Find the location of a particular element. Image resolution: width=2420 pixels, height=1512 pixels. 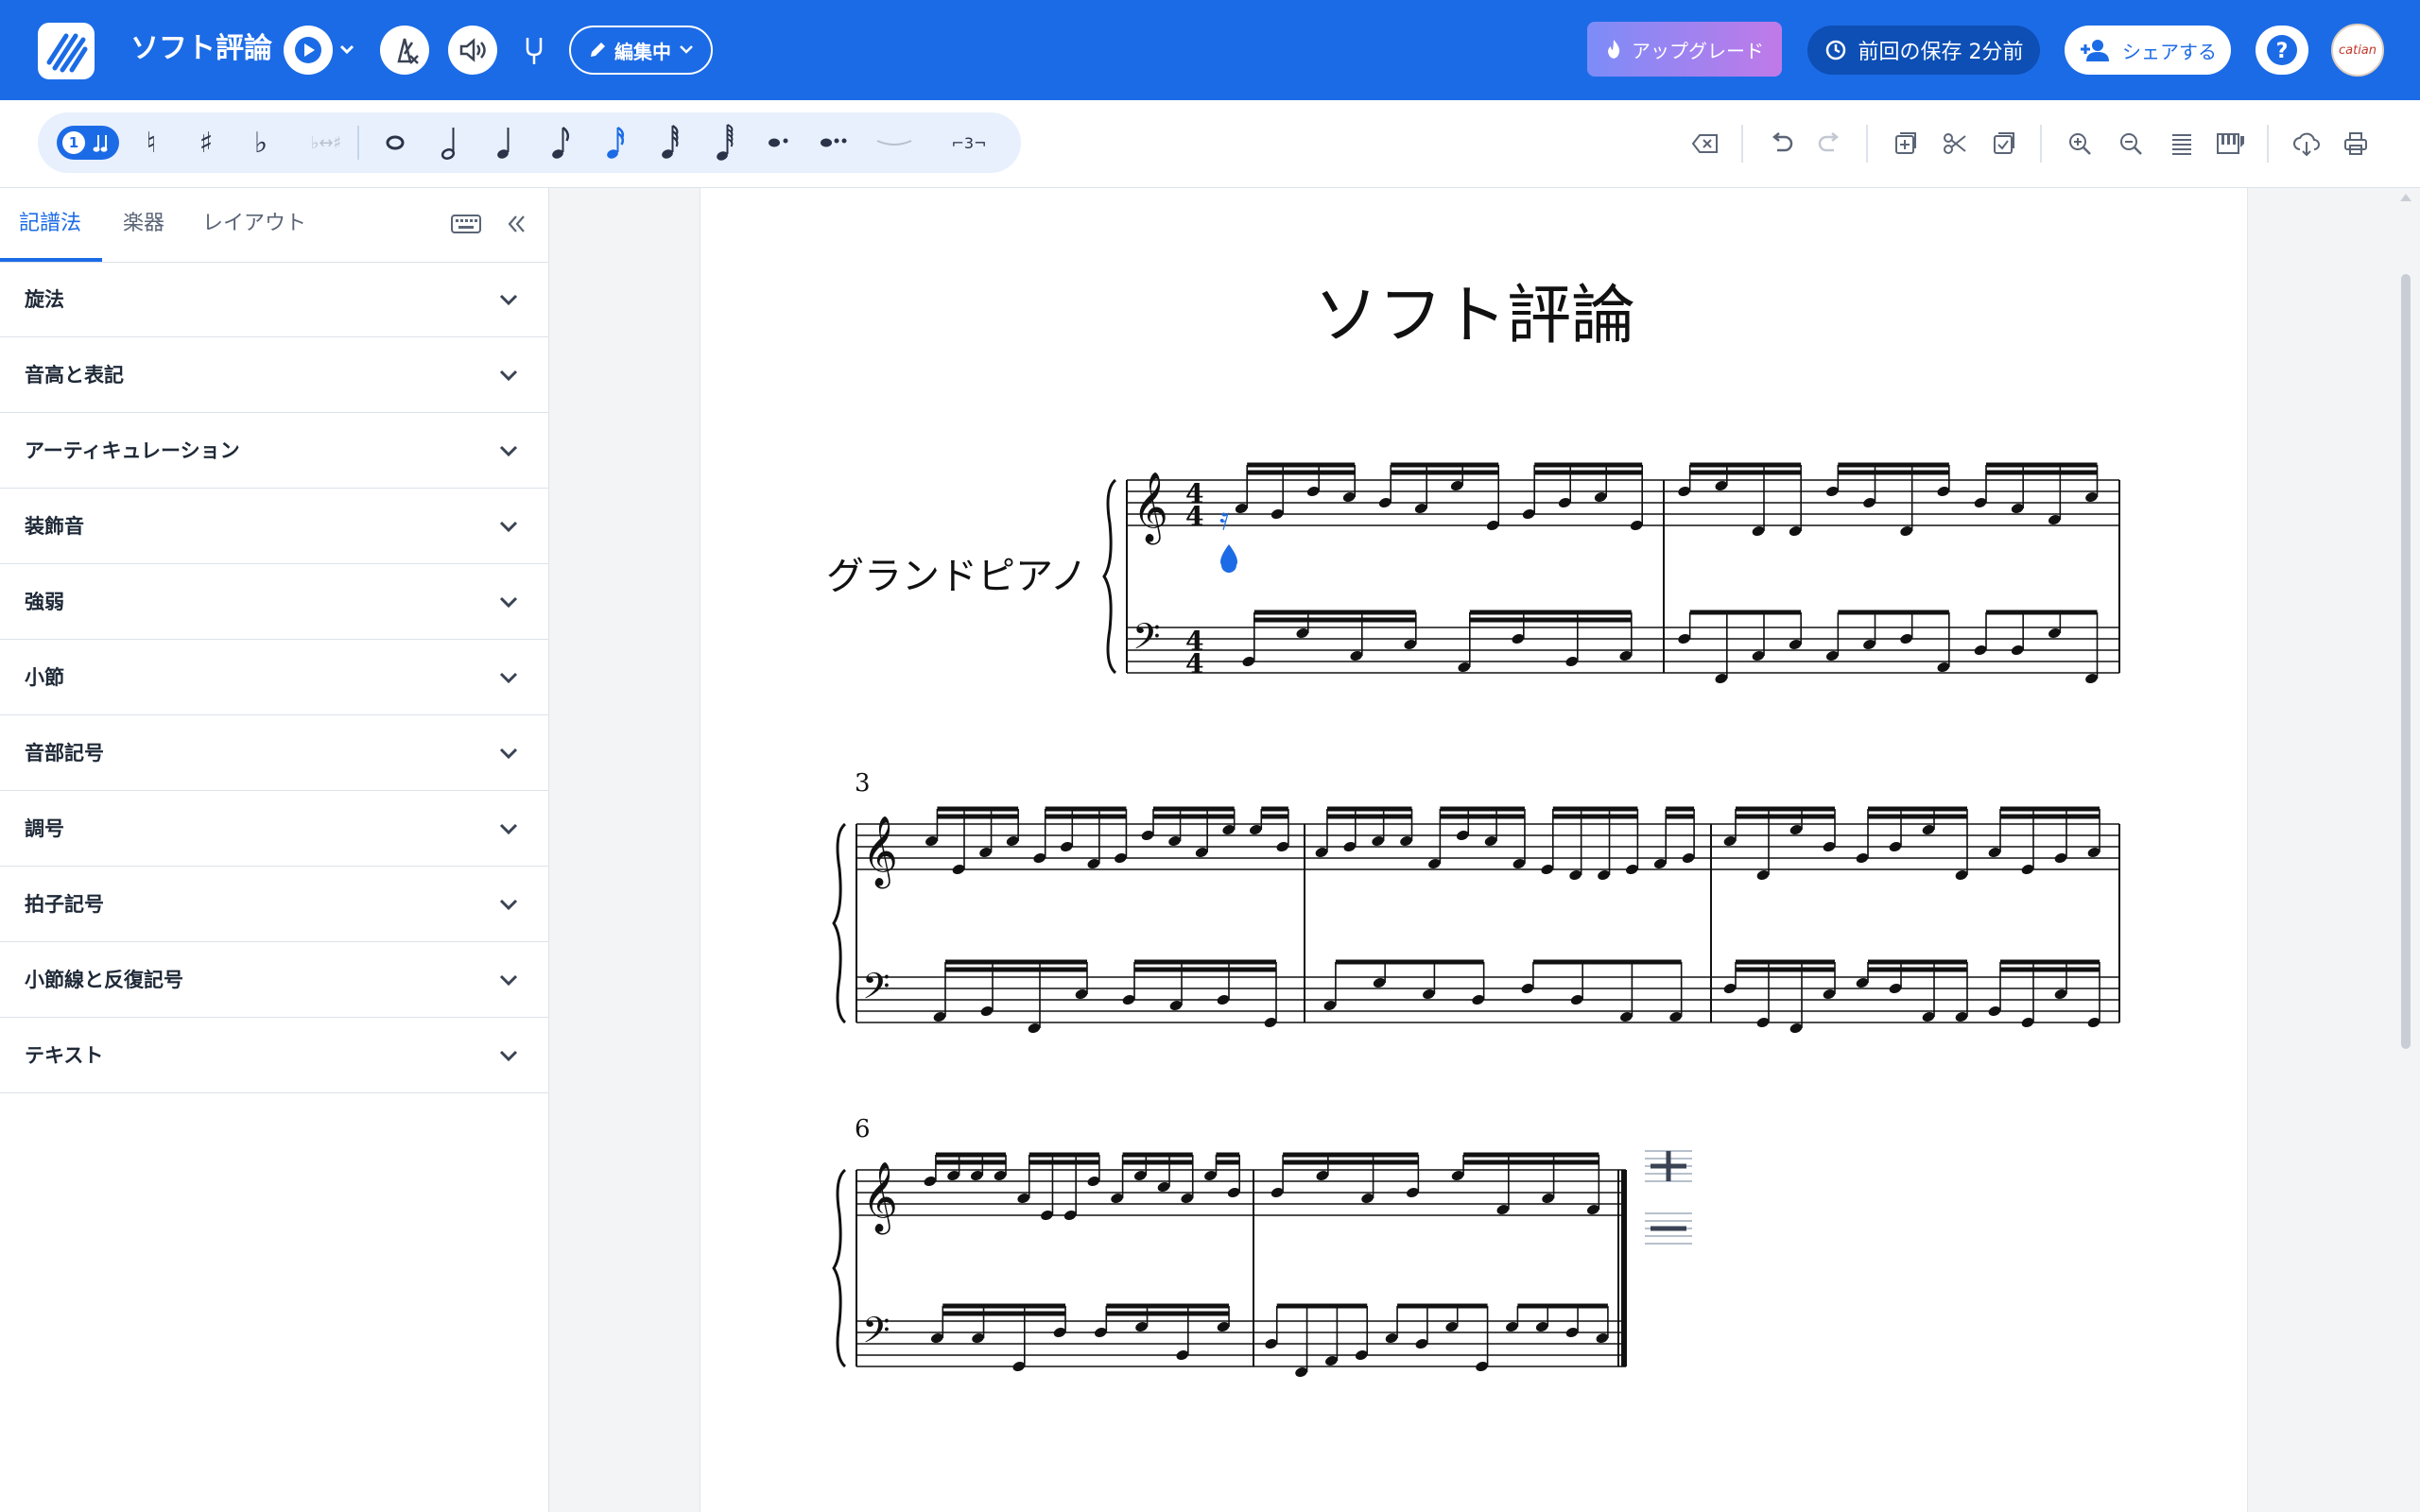

input-caret is located at coordinates (1228, 558).